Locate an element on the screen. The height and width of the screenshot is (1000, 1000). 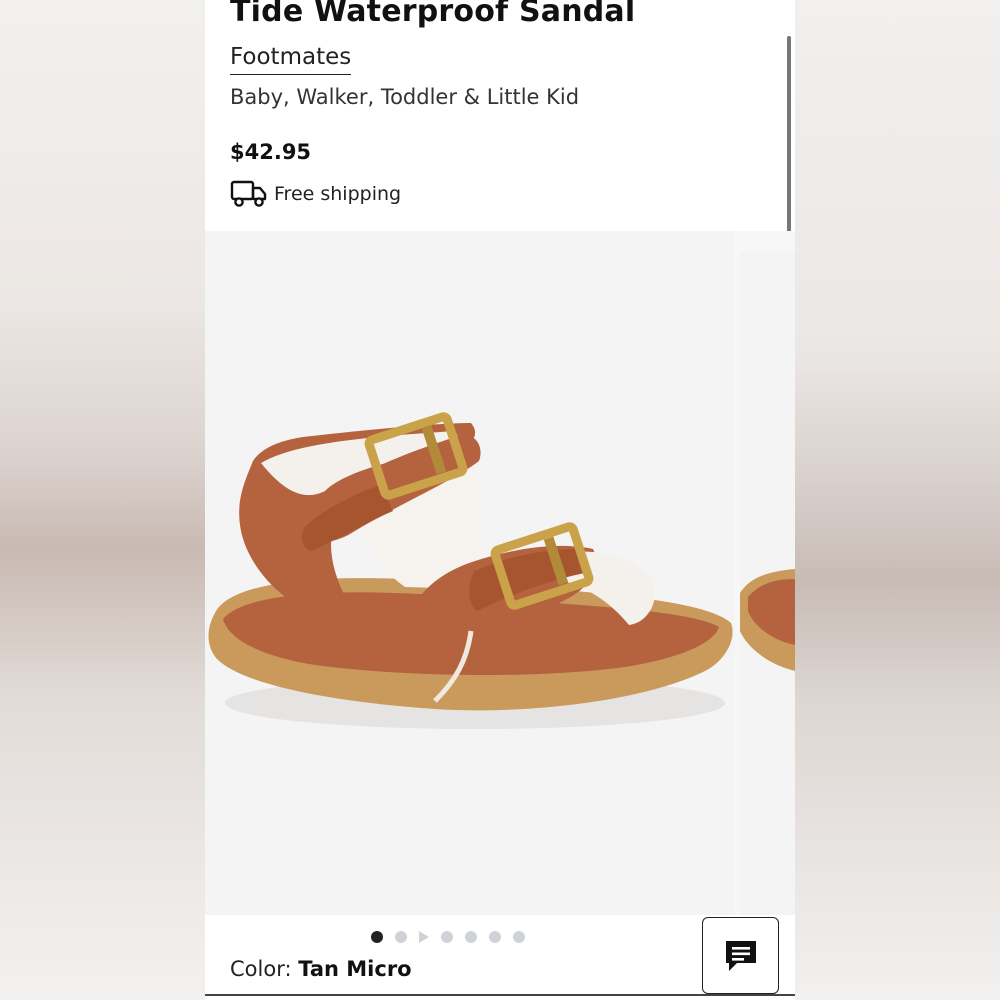
next-sandal-image is located at coordinates (767, 620).